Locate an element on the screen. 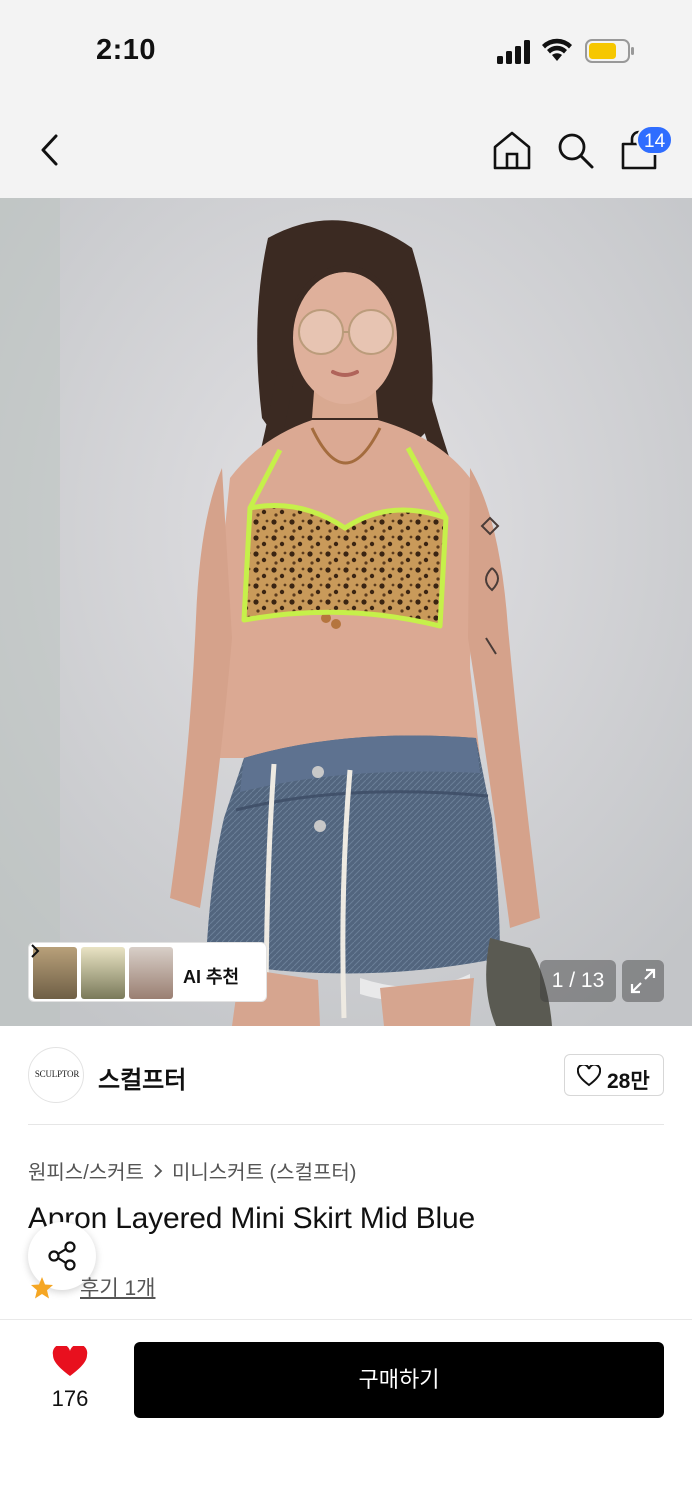  like-count: 176 is located at coordinates (70, 1398).